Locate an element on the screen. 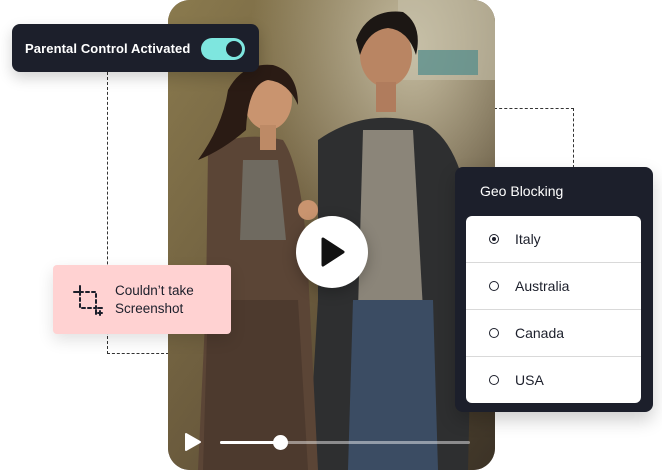  screenshot-blocked-line2: Screenshot is located at coordinates (149, 308).